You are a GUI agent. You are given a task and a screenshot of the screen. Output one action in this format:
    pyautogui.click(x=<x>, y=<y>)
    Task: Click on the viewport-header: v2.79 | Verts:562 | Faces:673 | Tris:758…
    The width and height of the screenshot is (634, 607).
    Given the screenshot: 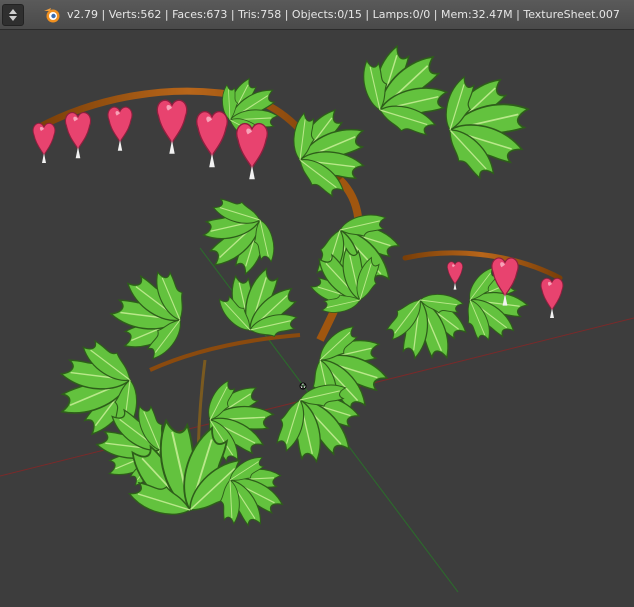 What is the action you would take?
    pyautogui.click(x=317, y=15)
    